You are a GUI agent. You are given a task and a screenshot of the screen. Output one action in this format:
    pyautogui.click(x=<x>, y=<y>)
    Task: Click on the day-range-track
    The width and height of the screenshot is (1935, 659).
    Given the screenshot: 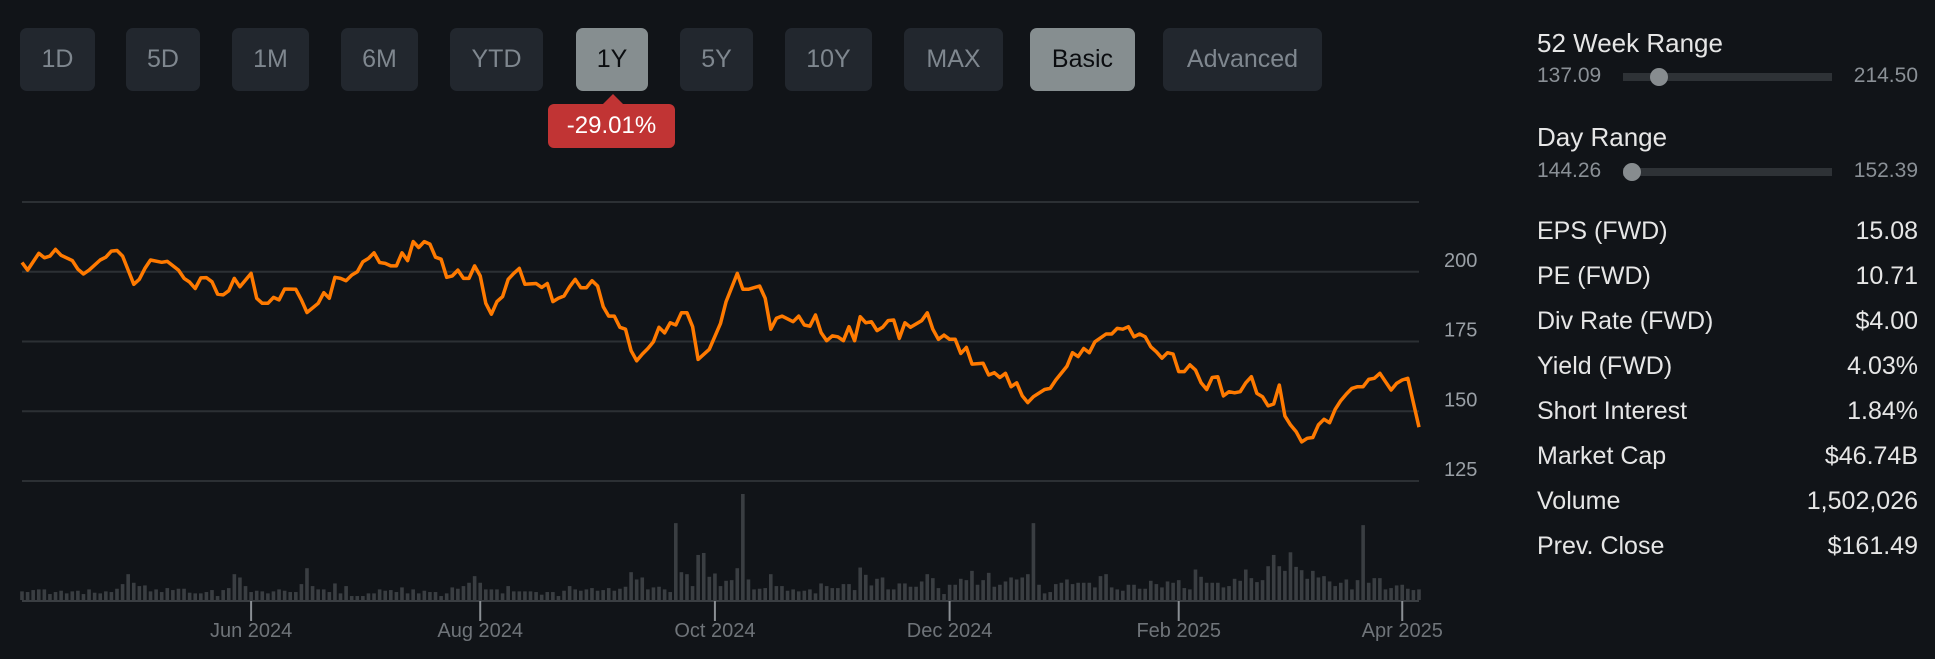 What is the action you would take?
    pyautogui.click(x=1727, y=172)
    